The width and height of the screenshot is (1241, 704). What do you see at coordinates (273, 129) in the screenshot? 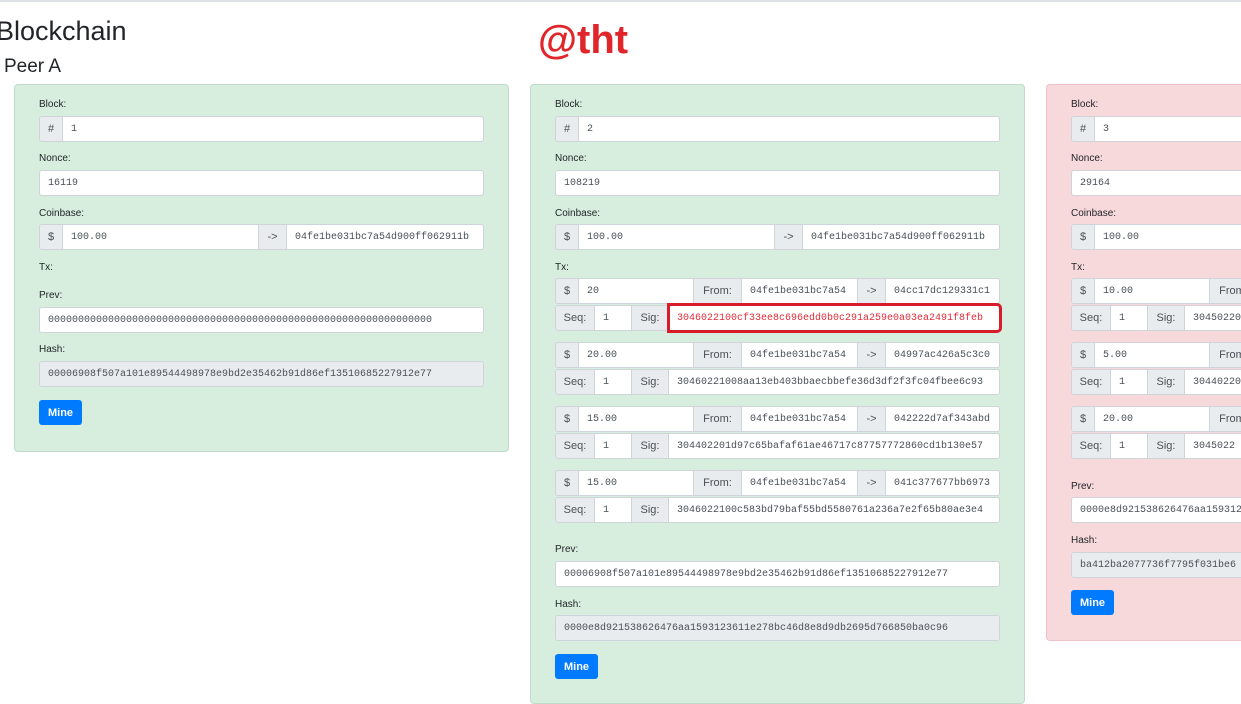
I see `block-number-input: 1` at bounding box center [273, 129].